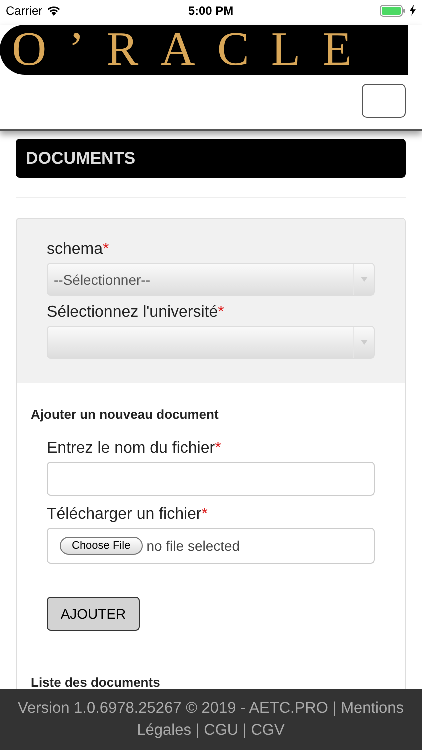 This screenshot has height=750, width=422. I want to click on section-heading: Ajouter un nouveau document, so click(125, 414).